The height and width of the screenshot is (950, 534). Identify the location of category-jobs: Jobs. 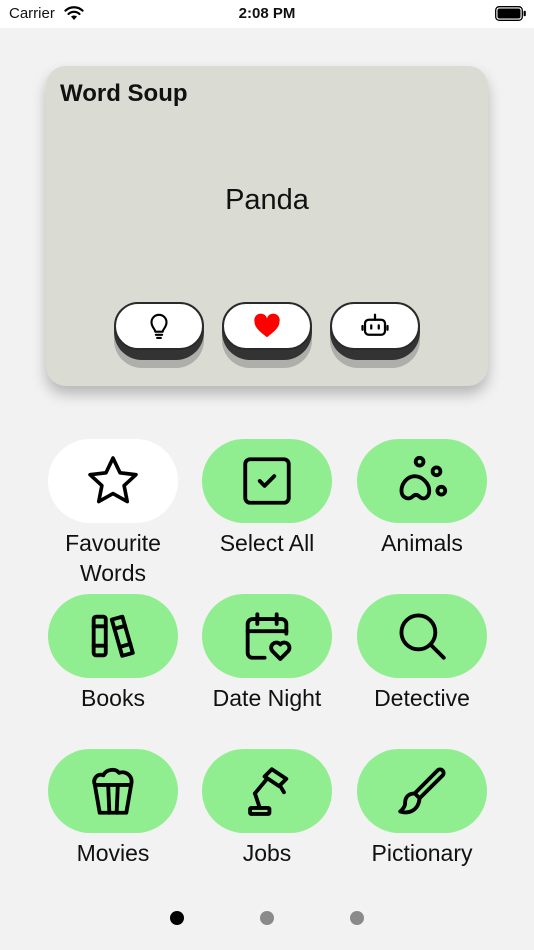
(267, 808).